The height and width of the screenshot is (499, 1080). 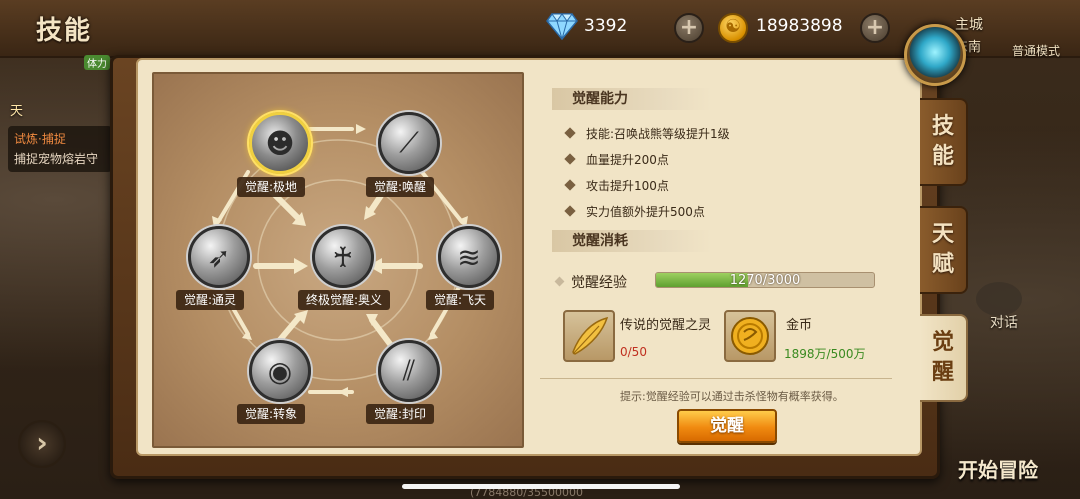 I want to click on awaken-node-fly: ≋, so click(x=469, y=257).